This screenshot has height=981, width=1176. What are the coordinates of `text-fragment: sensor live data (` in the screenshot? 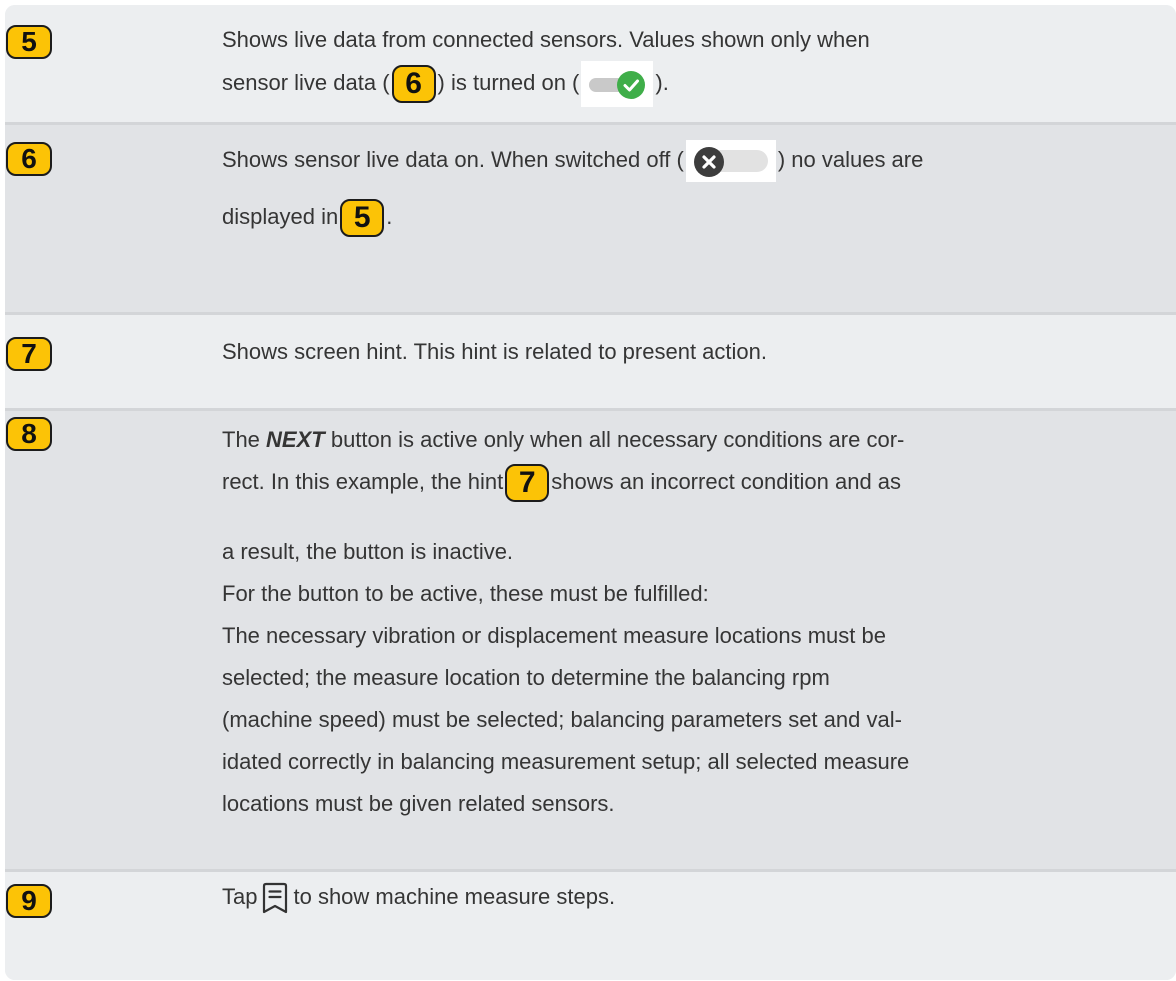 It's located at (306, 82).